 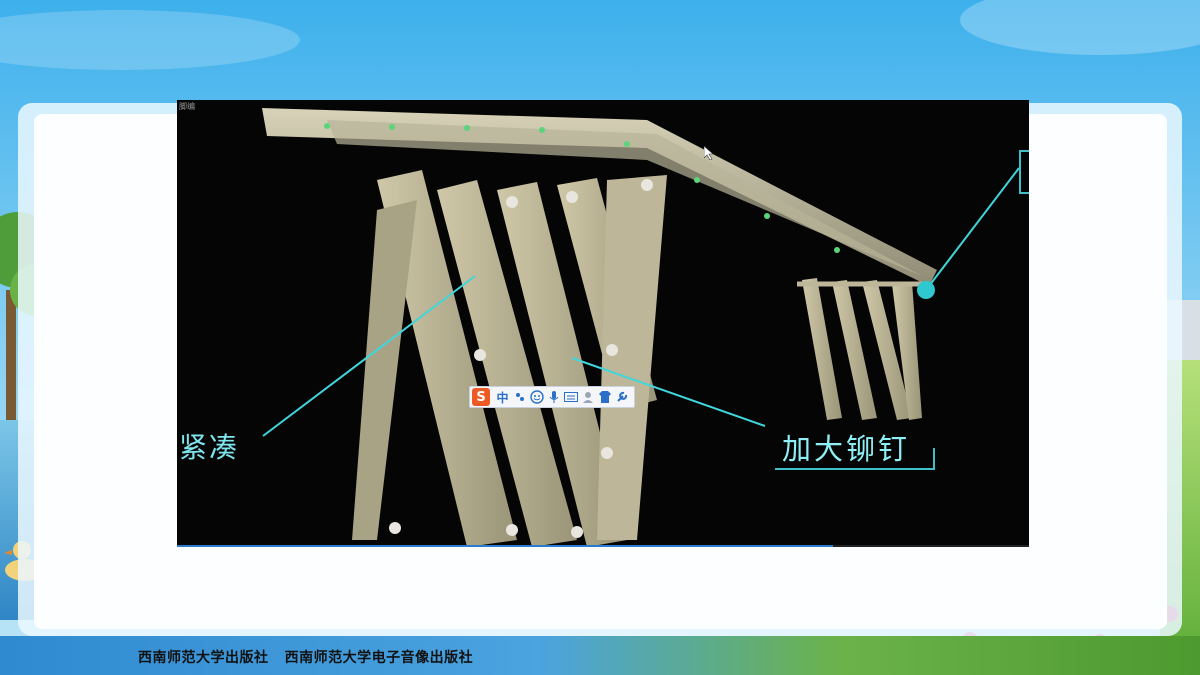 I want to click on user-icon, so click(x=587, y=397).